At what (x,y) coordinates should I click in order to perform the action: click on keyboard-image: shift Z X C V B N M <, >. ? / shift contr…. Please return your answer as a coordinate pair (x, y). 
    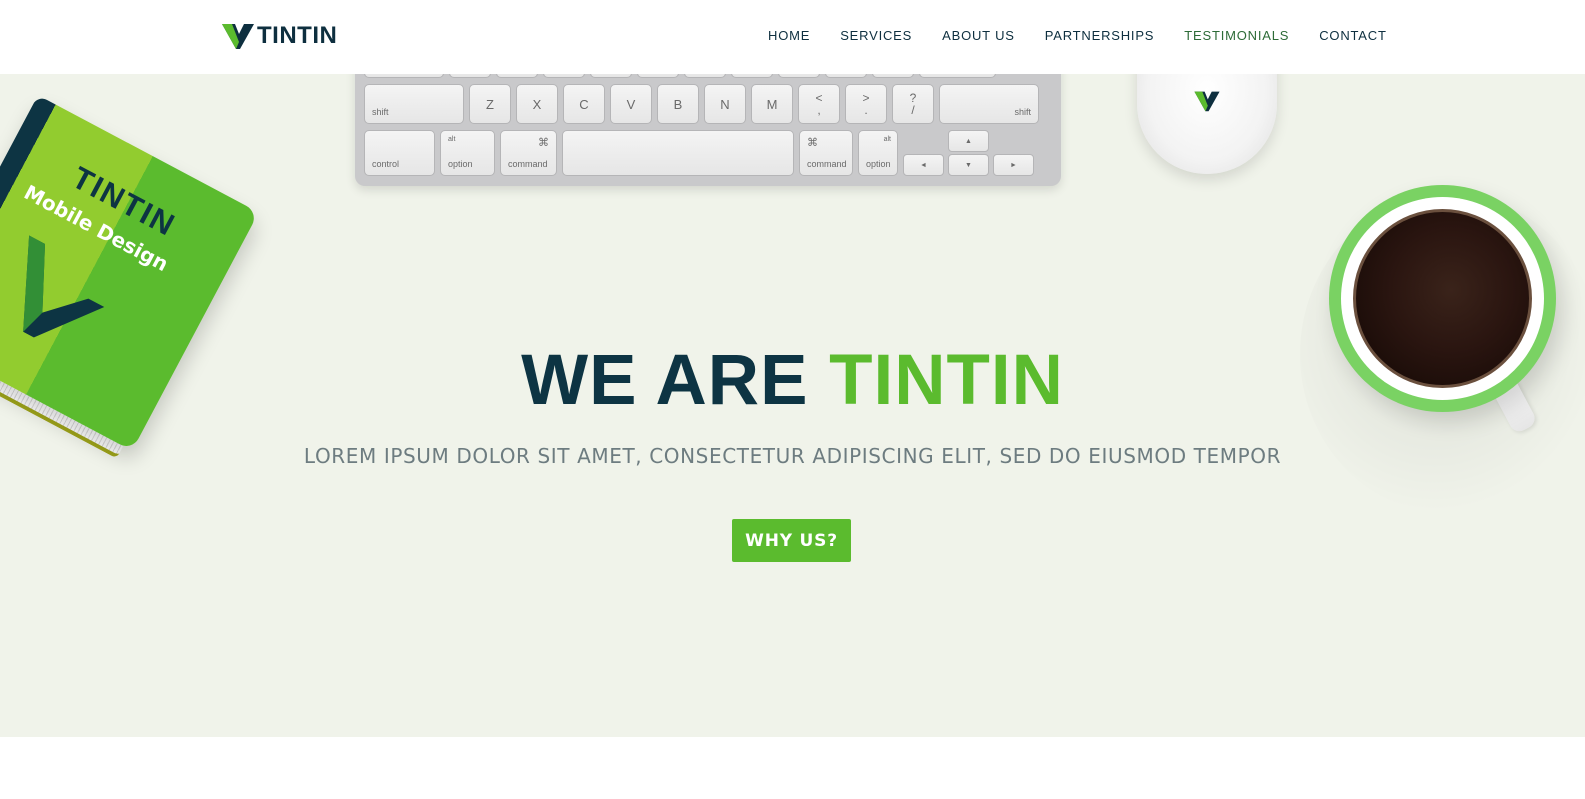
    Looking at the image, I should click on (708, 130).